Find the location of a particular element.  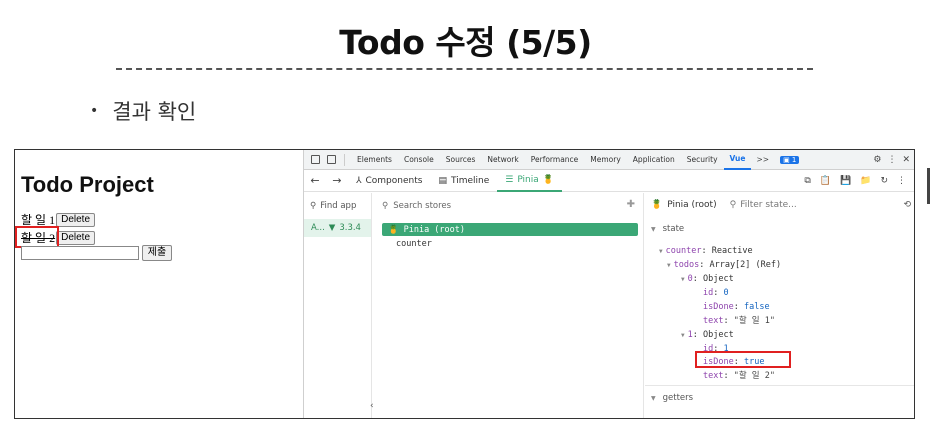

tree-node-counter: ▼ counter: Reactive is located at coordinates (706, 251).